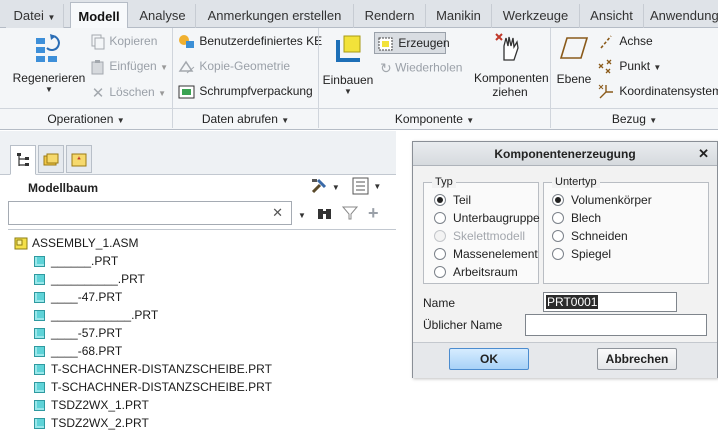  Describe the element at coordinates (99, 15) in the screenshot. I see `tab-modell: Modell` at that location.